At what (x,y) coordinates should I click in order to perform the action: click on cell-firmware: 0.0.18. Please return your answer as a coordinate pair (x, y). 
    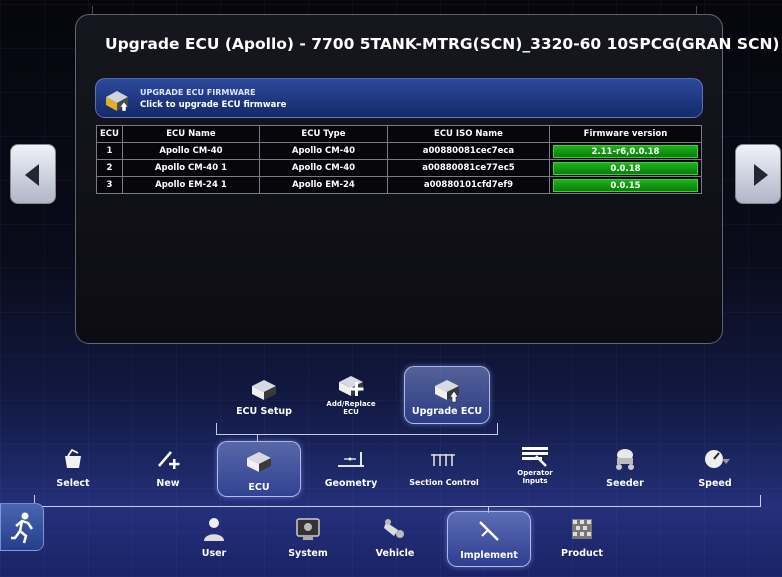
    Looking at the image, I should click on (625, 168).